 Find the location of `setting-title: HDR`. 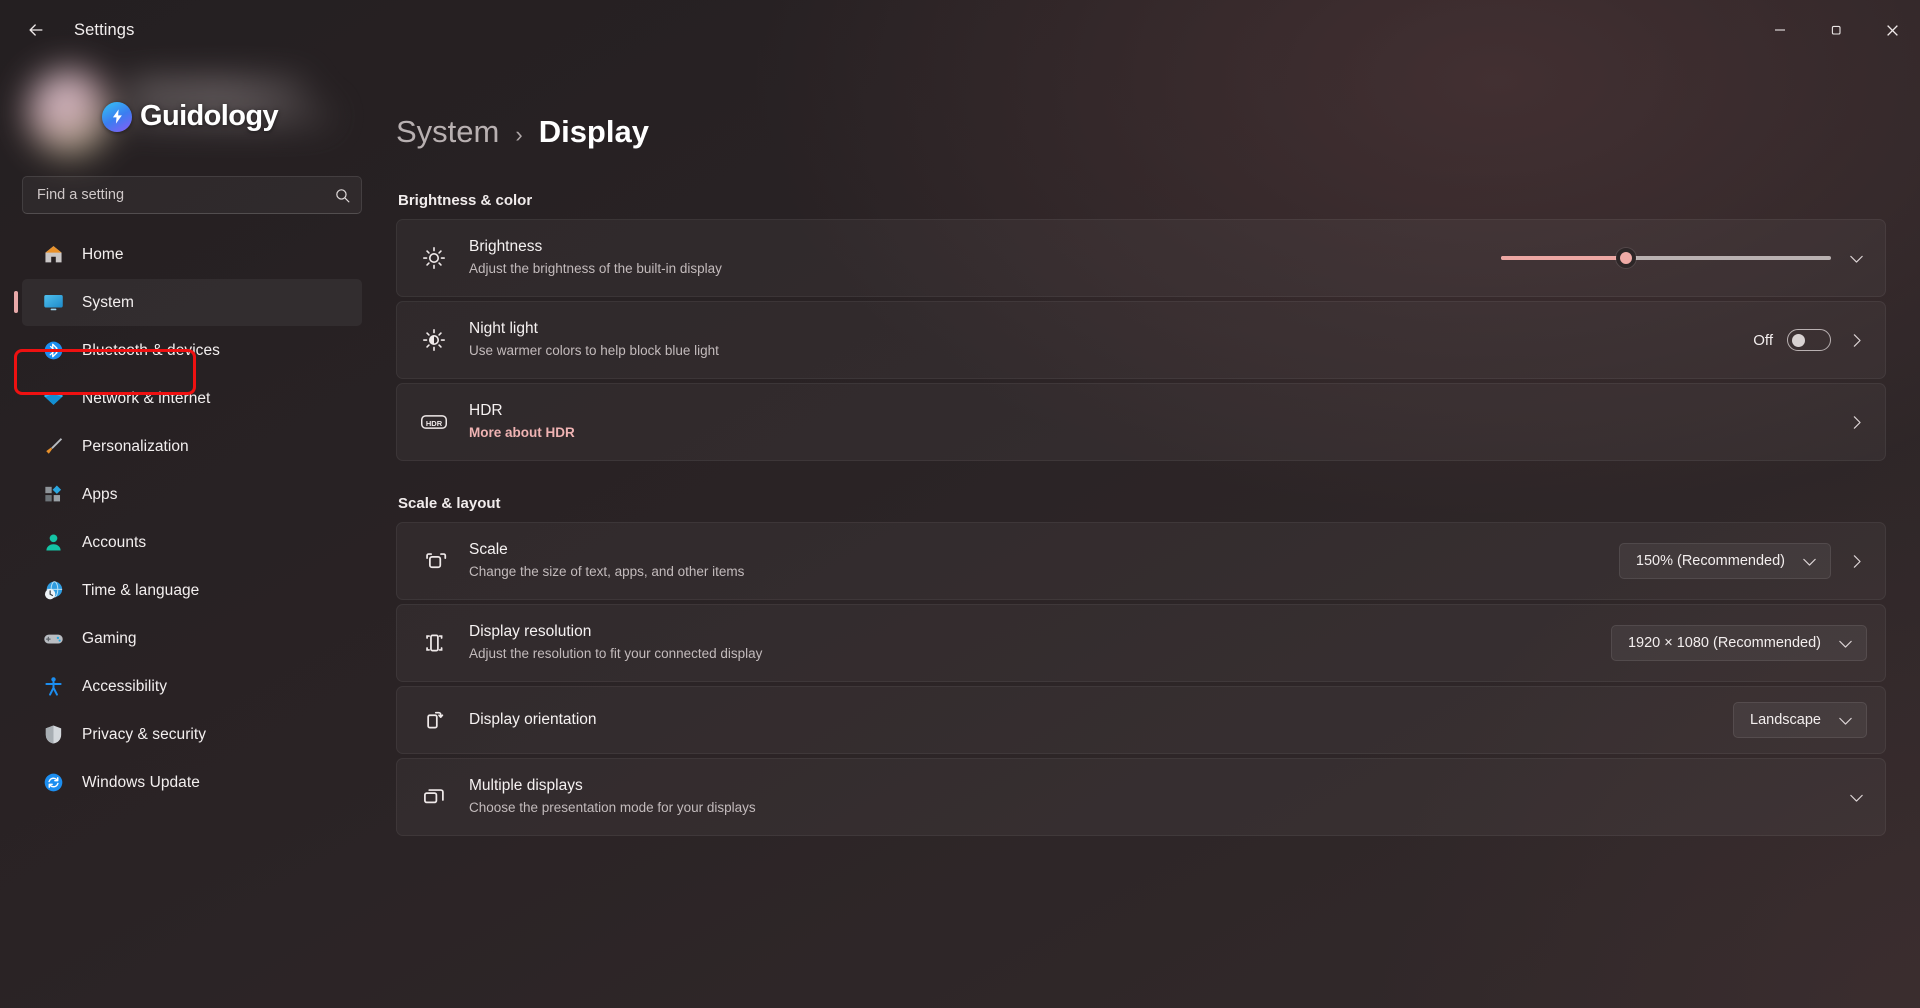

setting-title: HDR is located at coordinates (486, 411).